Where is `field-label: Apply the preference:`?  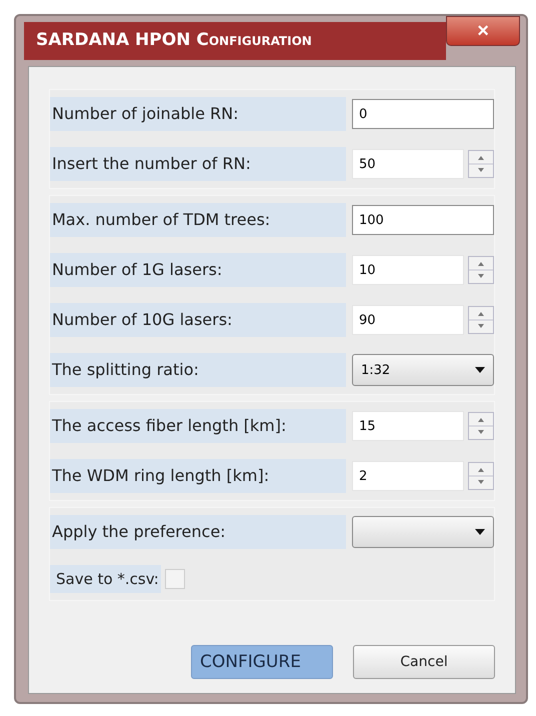
field-label: Apply the preference: is located at coordinates (198, 532).